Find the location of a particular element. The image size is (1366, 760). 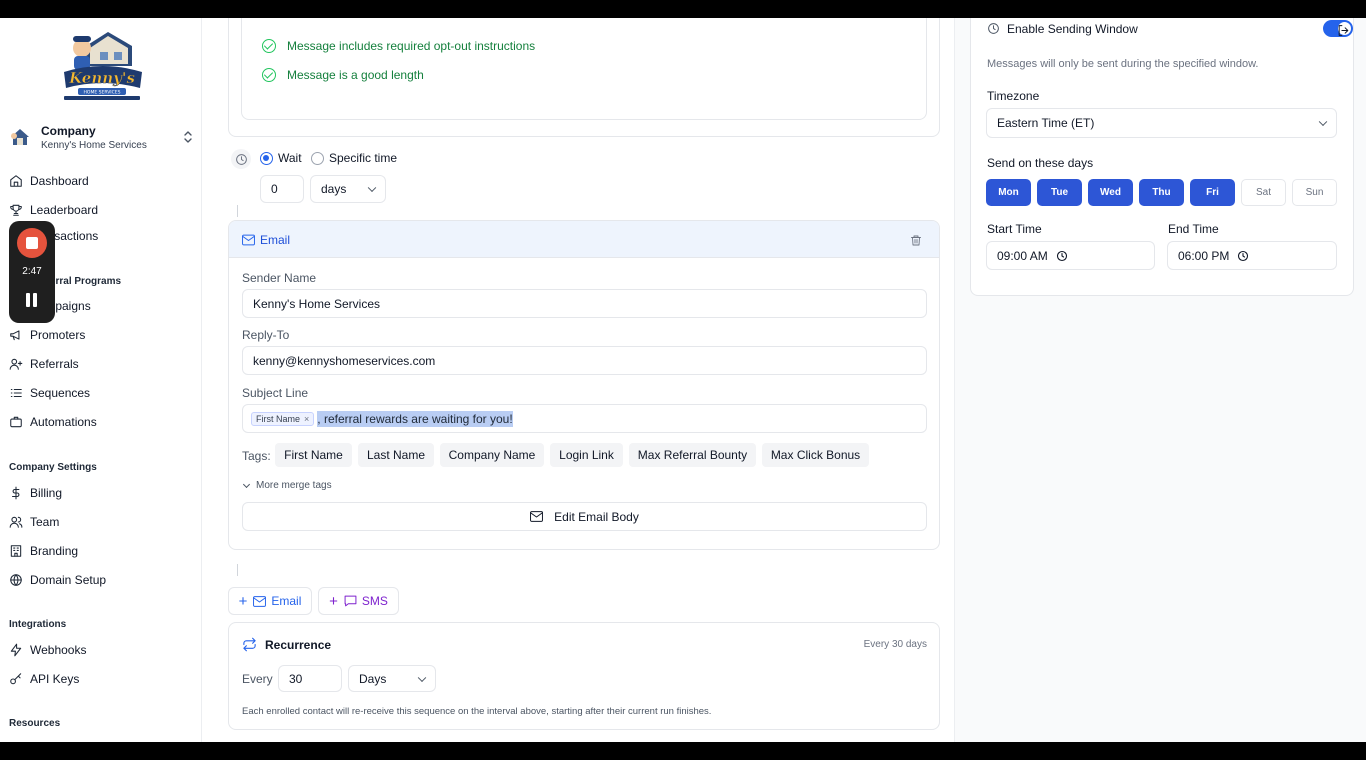

timezone-select: Eastern Time (ET) is located at coordinates (1161, 123).